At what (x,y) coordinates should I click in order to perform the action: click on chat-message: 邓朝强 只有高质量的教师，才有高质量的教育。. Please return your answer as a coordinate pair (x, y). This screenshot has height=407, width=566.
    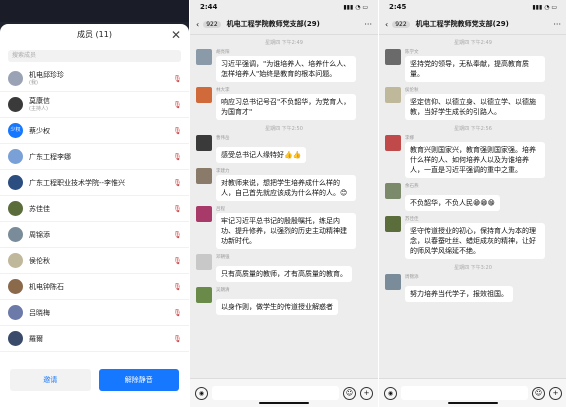
    Looking at the image, I should click on (284, 268).